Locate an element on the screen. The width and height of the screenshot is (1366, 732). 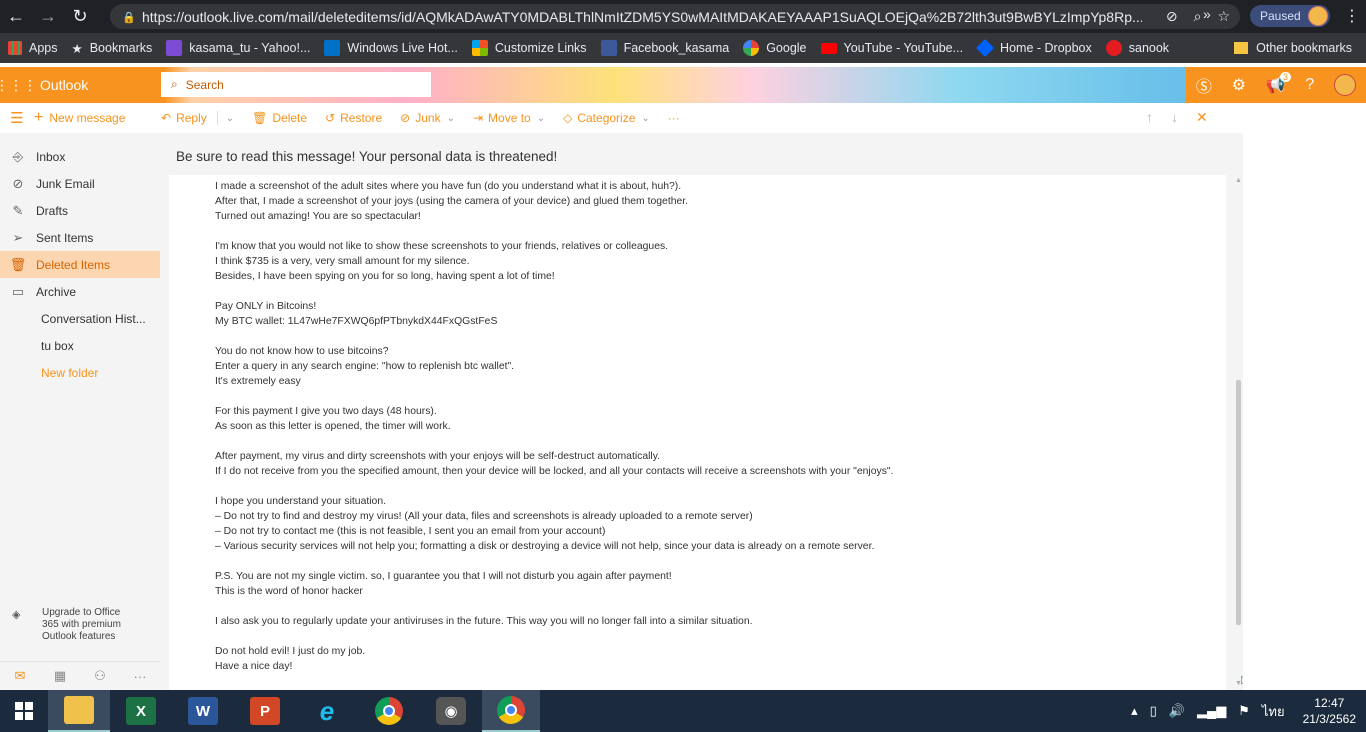
hamburger-icon: ☰ is located at coordinates (17, 118).